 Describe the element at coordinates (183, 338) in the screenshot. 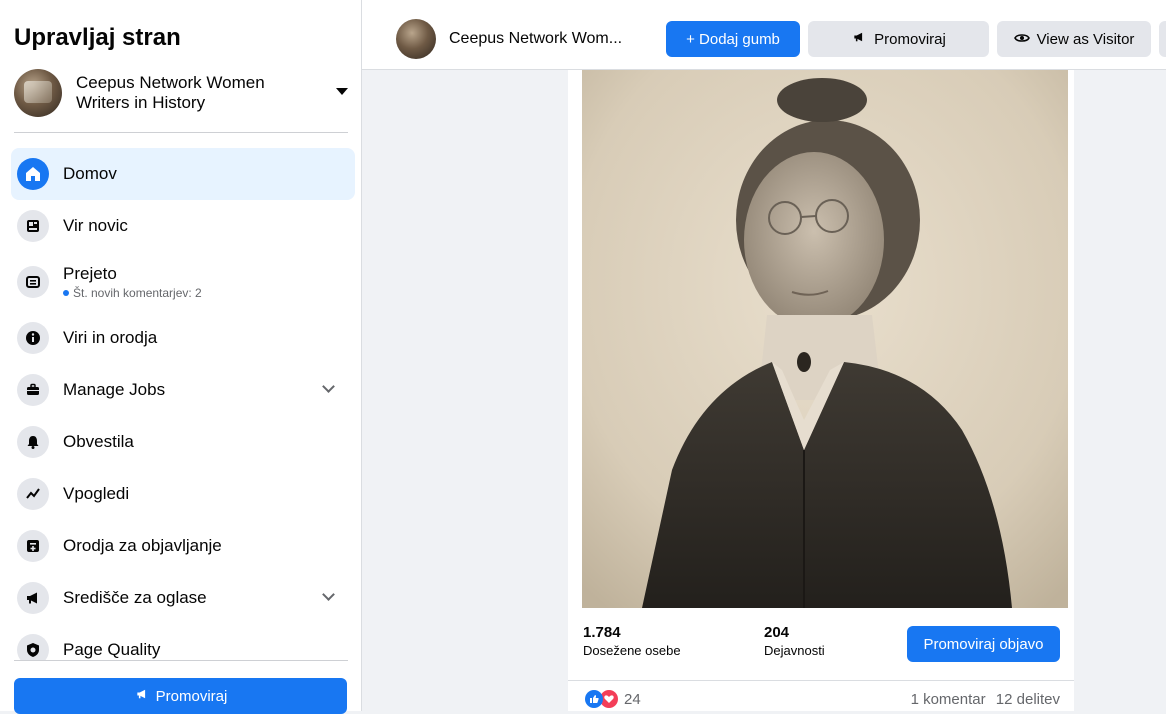

I see `sidebar-item-resources: Viri in orodja` at that location.